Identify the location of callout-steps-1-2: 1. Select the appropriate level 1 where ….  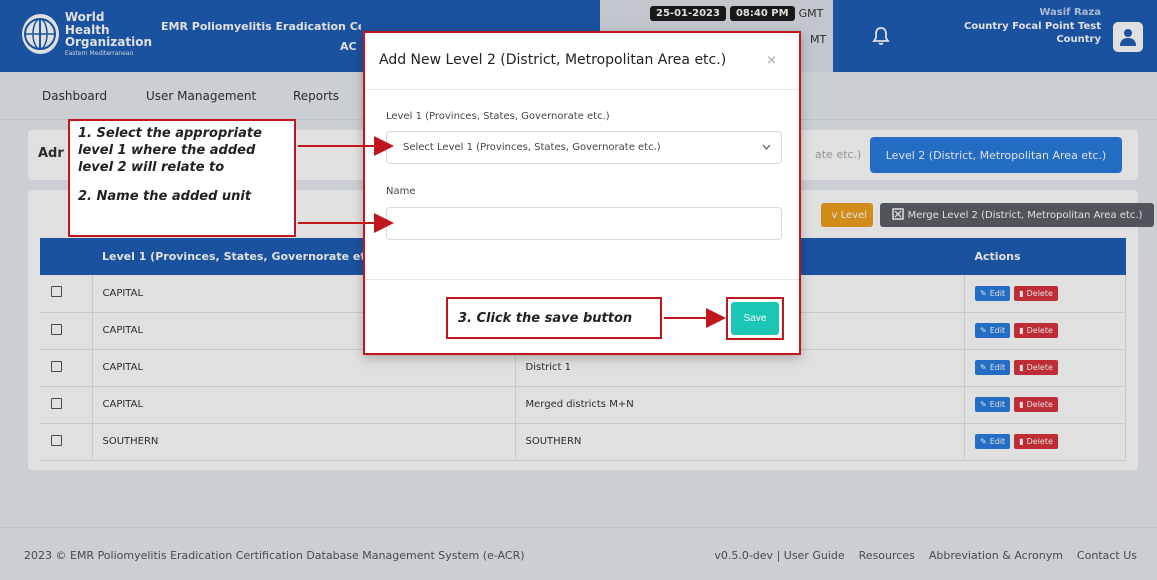
(182, 178).